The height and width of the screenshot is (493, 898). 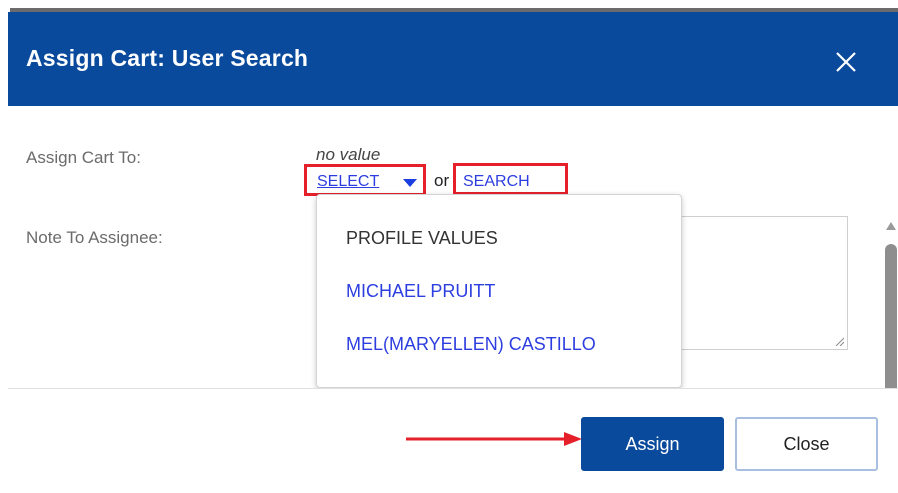 What do you see at coordinates (422, 238) in the screenshot?
I see `dropdown-header: PROFILE VALUES` at bounding box center [422, 238].